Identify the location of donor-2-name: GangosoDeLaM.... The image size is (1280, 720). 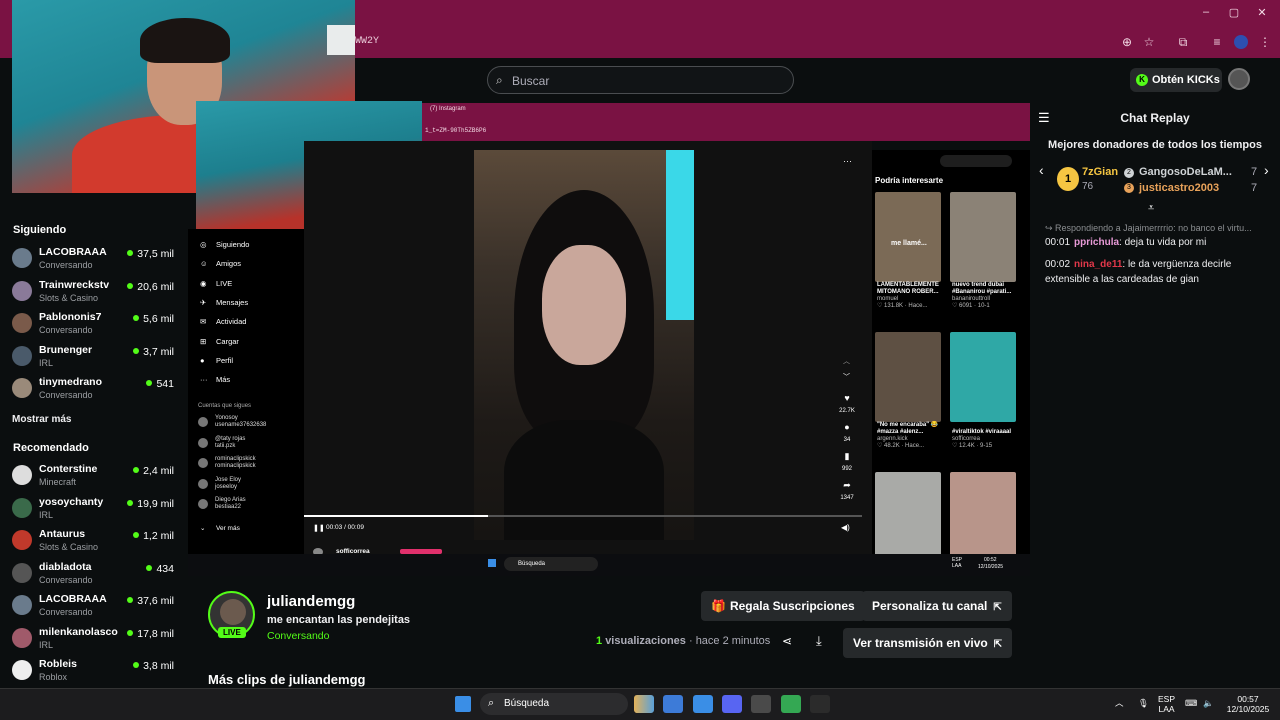
(1185, 172).